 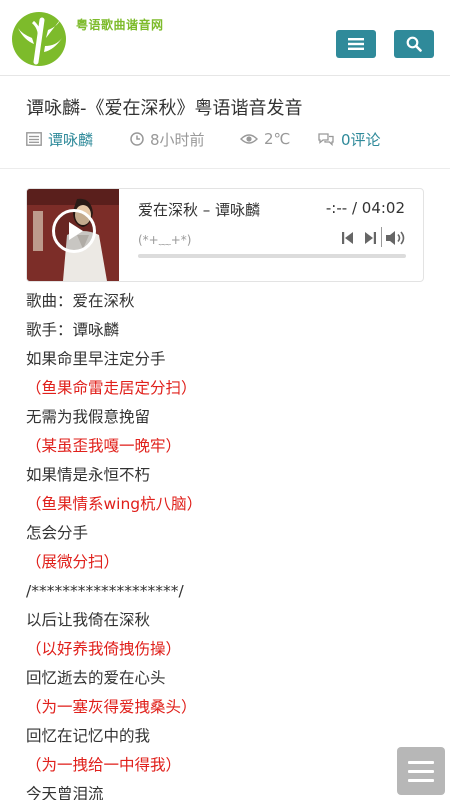 I want to click on skip-forward-icon, so click(x=370, y=238).